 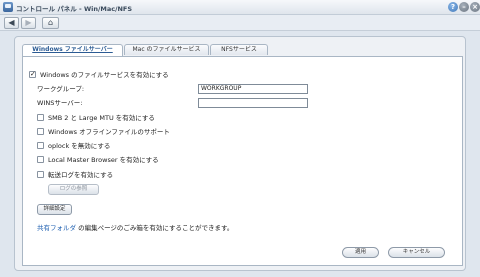 I want to click on cancel-button: キャンセル, so click(x=416, y=252).